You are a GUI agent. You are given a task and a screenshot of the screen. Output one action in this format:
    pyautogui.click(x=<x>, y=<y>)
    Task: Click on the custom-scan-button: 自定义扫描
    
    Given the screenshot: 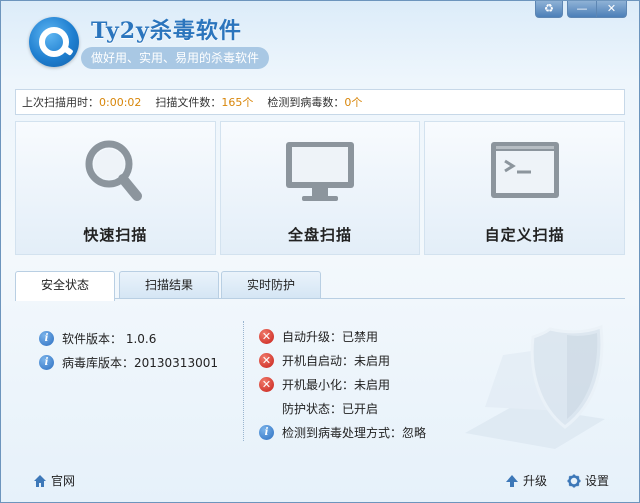 What is the action you would take?
    pyautogui.click(x=525, y=188)
    